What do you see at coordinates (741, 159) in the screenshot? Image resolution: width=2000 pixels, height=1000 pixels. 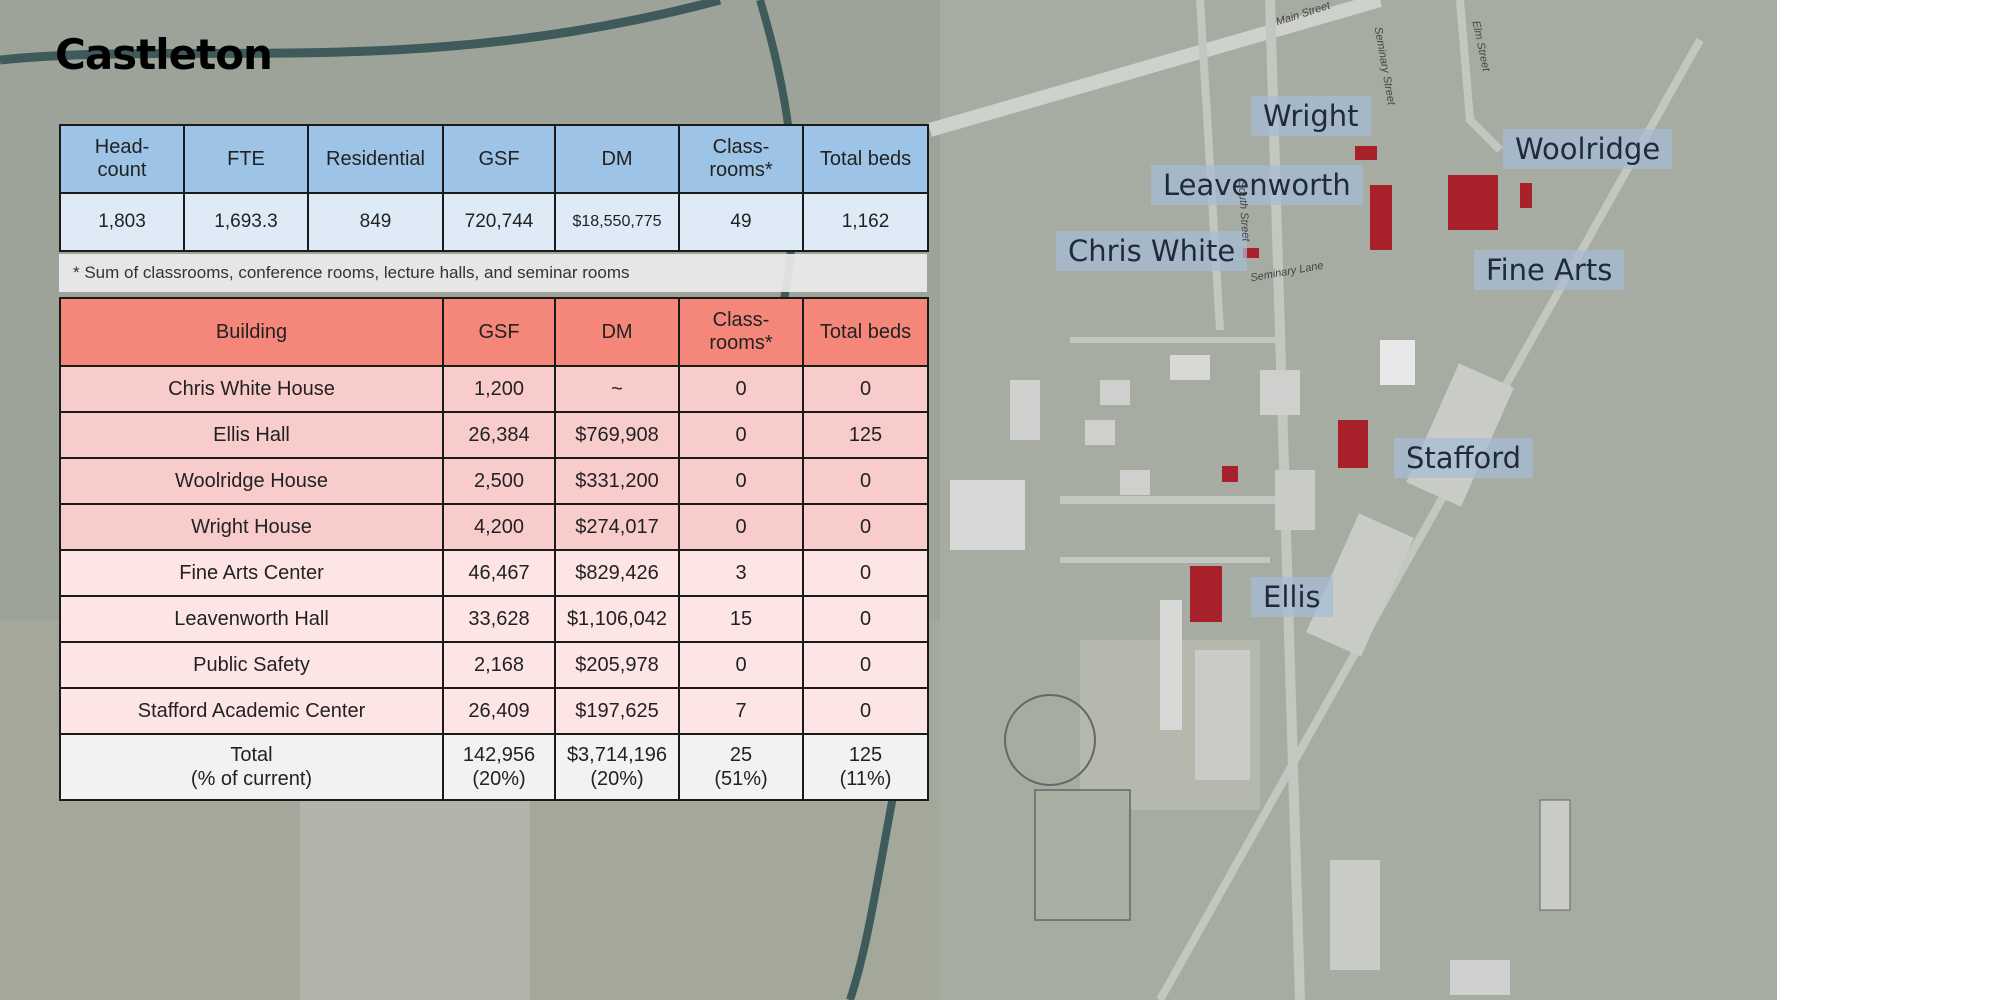 I see `summary-header-classrooms: Class- rooms*` at bounding box center [741, 159].